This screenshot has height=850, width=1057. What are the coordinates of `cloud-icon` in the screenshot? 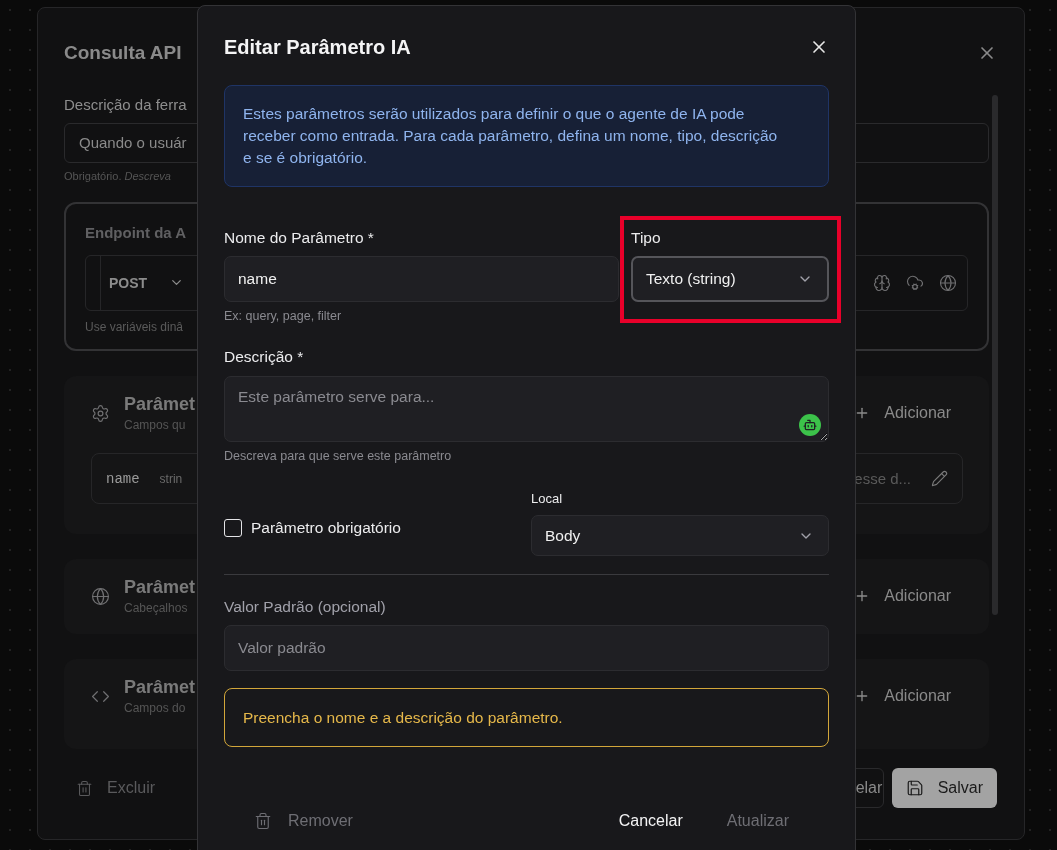 It's located at (915, 282).